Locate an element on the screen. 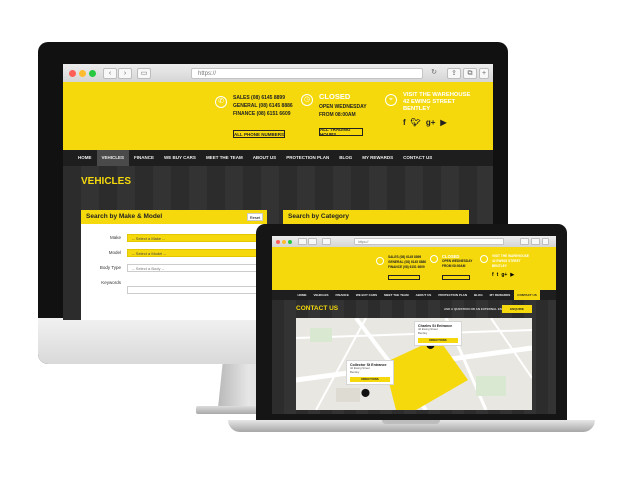 This screenshot has height=478, width=635. tabs-icon: ⧉ is located at coordinates (470, 73).